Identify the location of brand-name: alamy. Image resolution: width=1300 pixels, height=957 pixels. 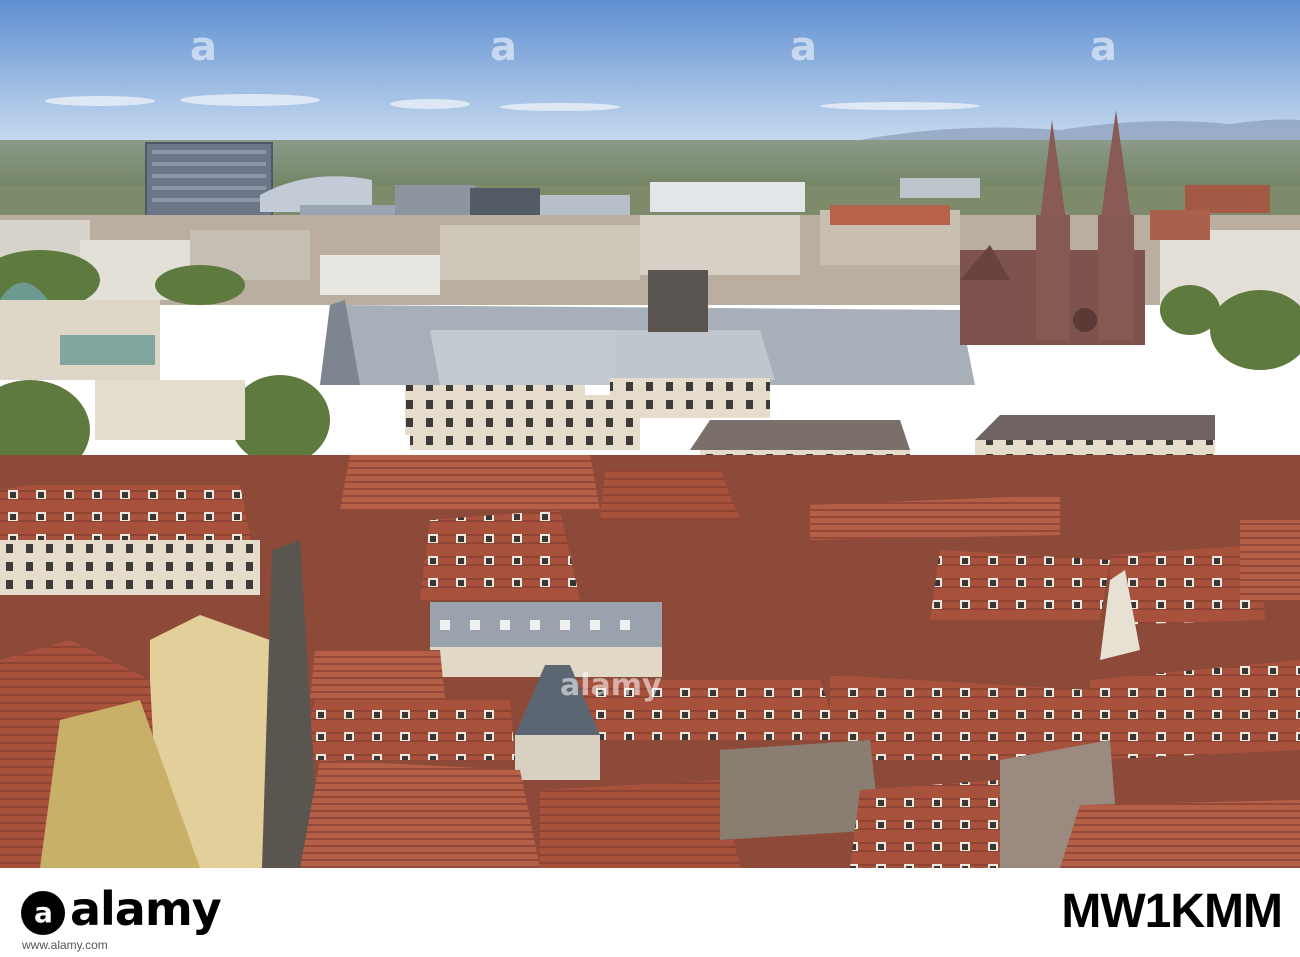
(146, 909).